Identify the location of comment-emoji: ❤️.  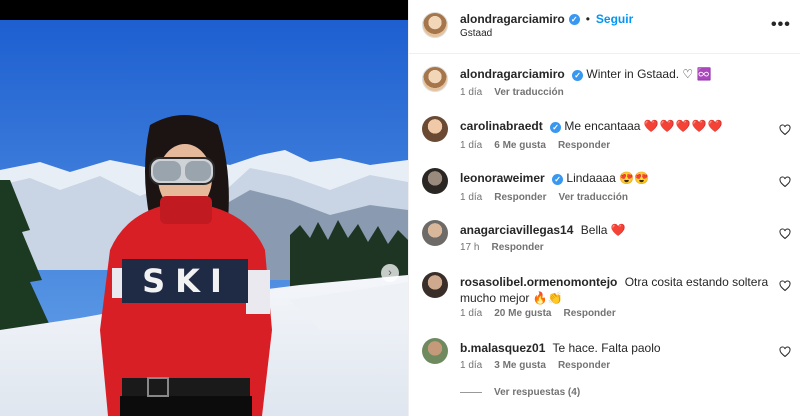
(618, 230).